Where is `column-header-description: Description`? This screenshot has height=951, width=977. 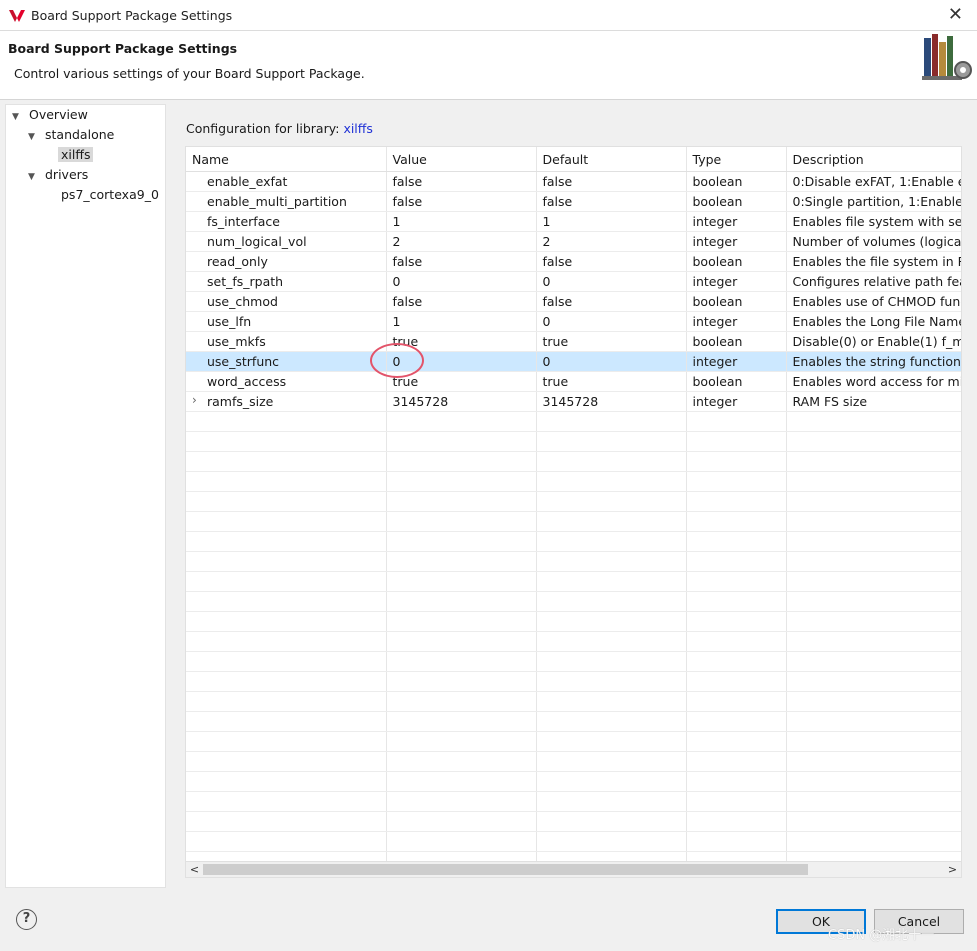 column-header-description: Description is located at coordinates (873, 159).